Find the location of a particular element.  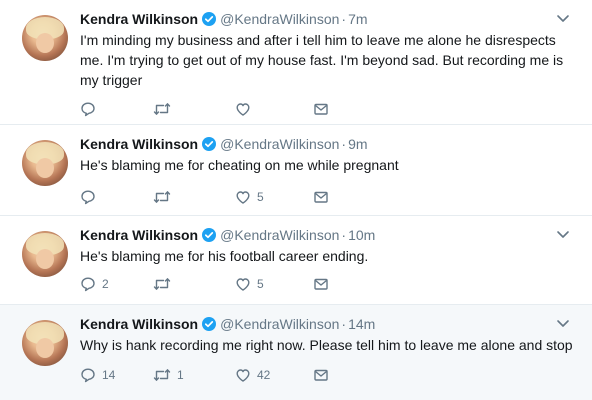

tweet-header: Kendra Wilkinson @KendraWilkinson · 7m is located at coordinates (224, 19).